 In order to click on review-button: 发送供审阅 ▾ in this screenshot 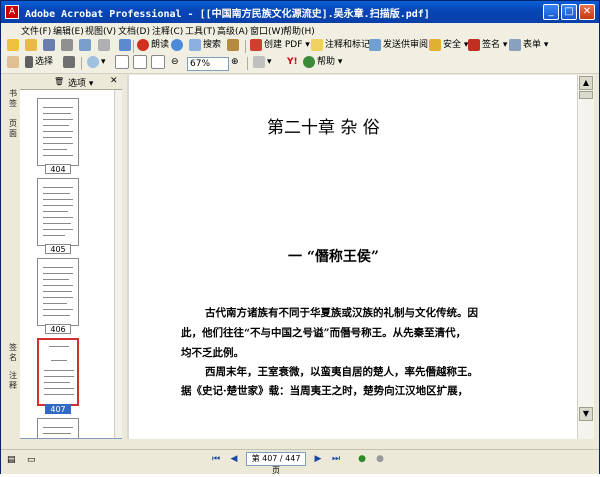, I will do `click(402, 45)`.